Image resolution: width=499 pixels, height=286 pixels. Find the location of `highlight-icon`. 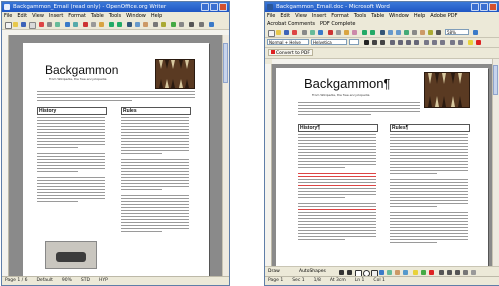

highlight-icon is located at coordinates (470, 42).